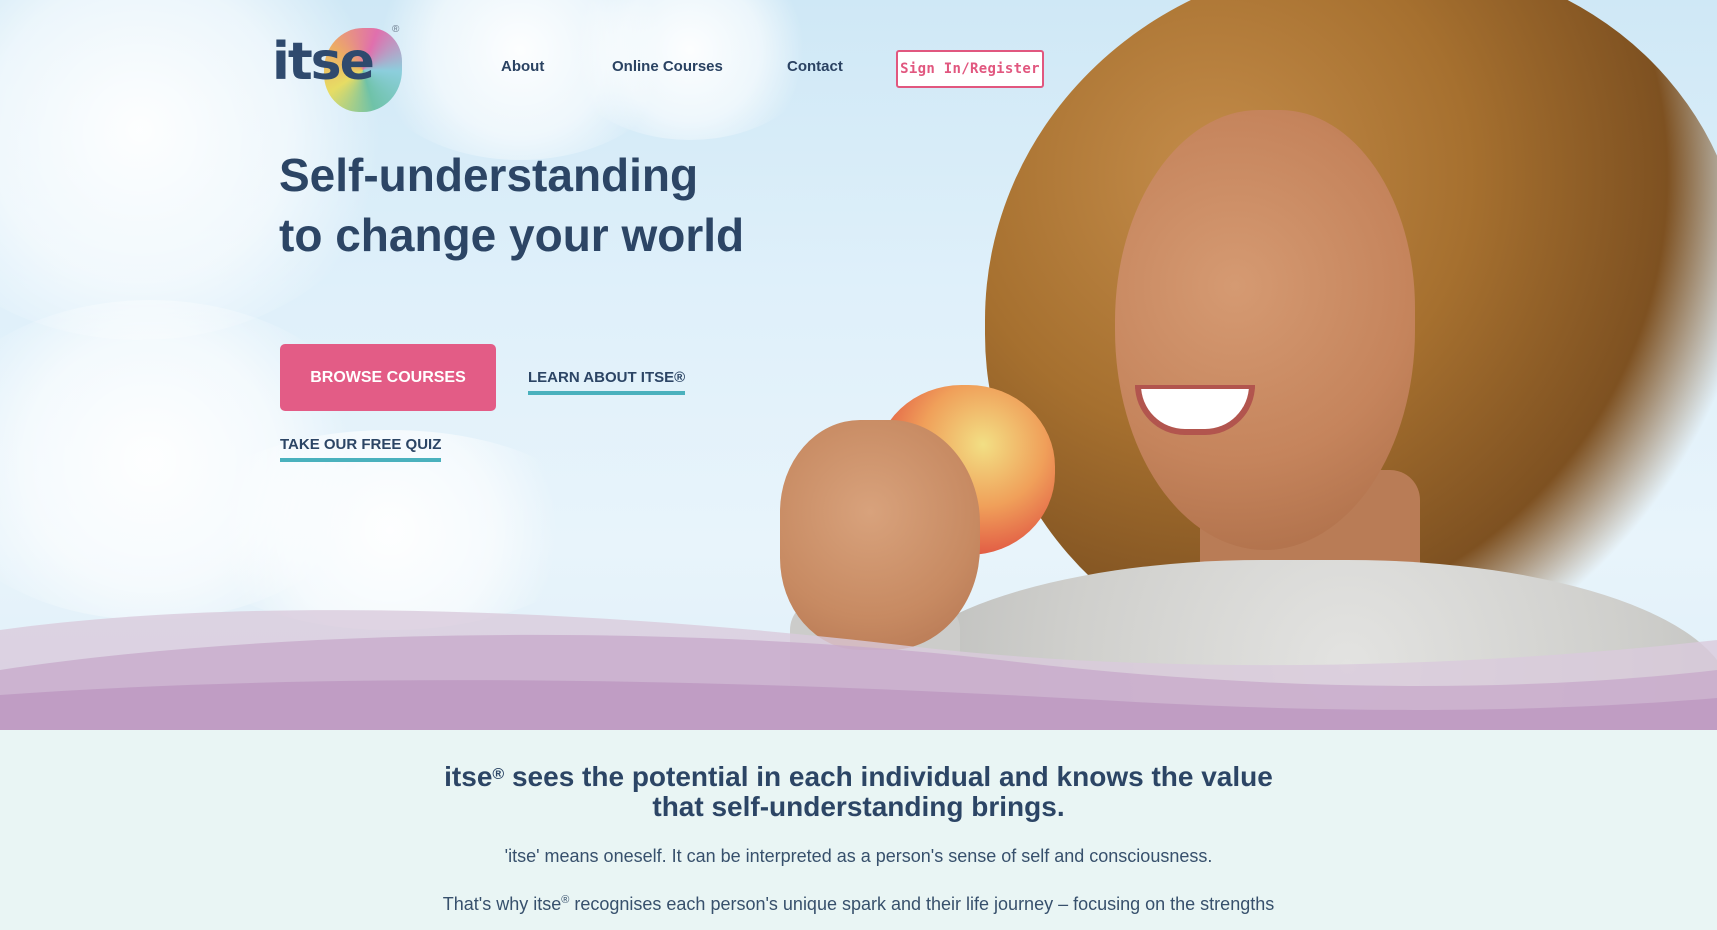  I want to click on logo-text: itse, so click(323, 62).